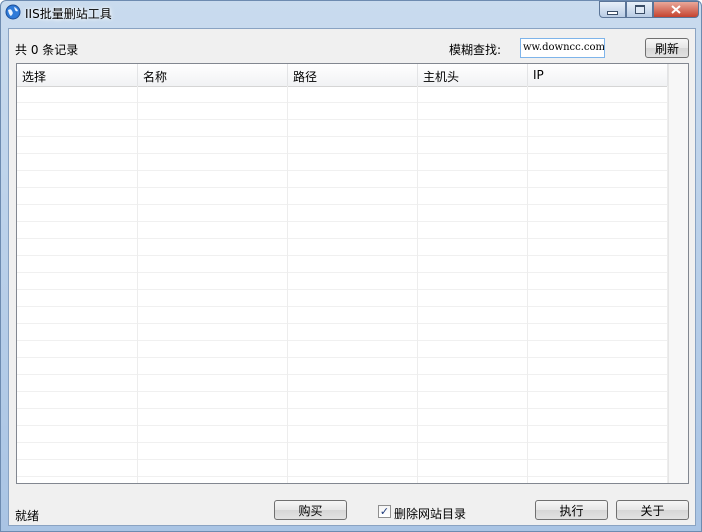 The image size is (702, 532). I want to click on execute-button: 执行, so click(571, 510).